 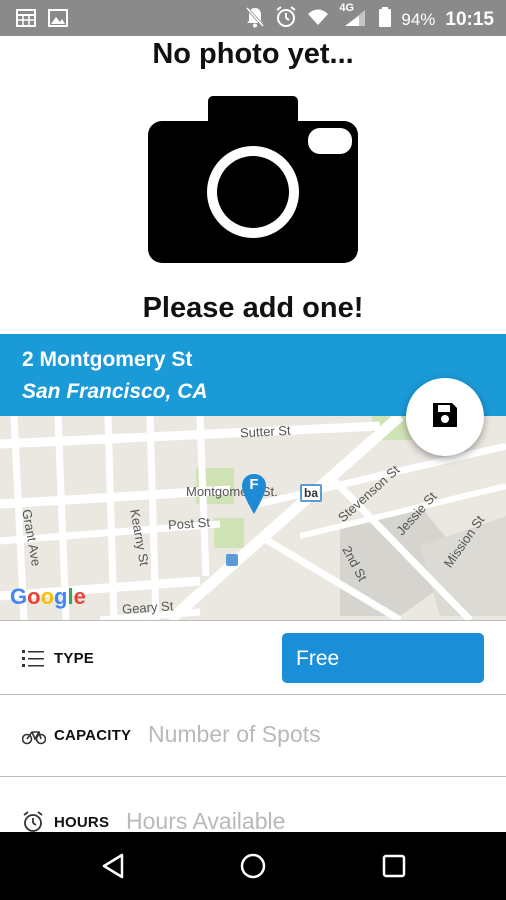 I want to click on hours-input: Hours Available, so click(x=205, y=821).